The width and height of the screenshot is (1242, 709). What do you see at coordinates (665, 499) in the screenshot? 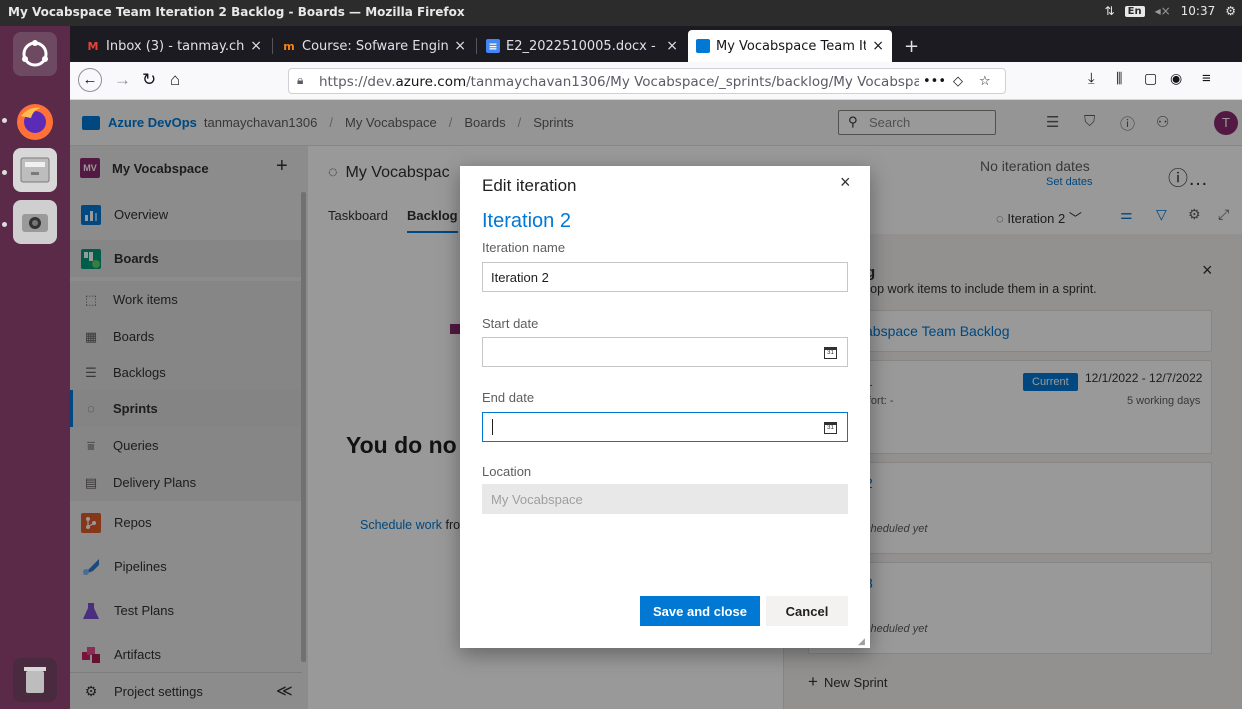
I see `location-field` at bounding box center [665, 499].